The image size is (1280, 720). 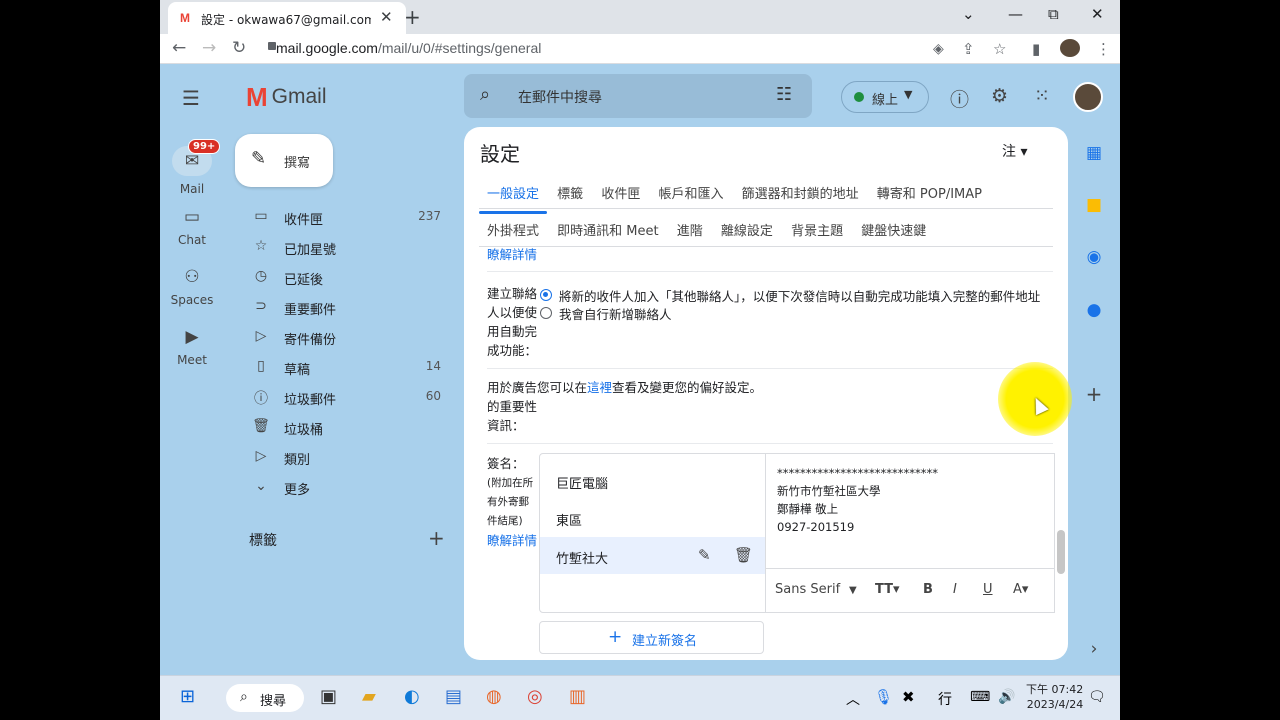 What do you see at coordinates (955, 589) in the screenshot?
I see `italic-icon: I` at bounding box center [955, 589].